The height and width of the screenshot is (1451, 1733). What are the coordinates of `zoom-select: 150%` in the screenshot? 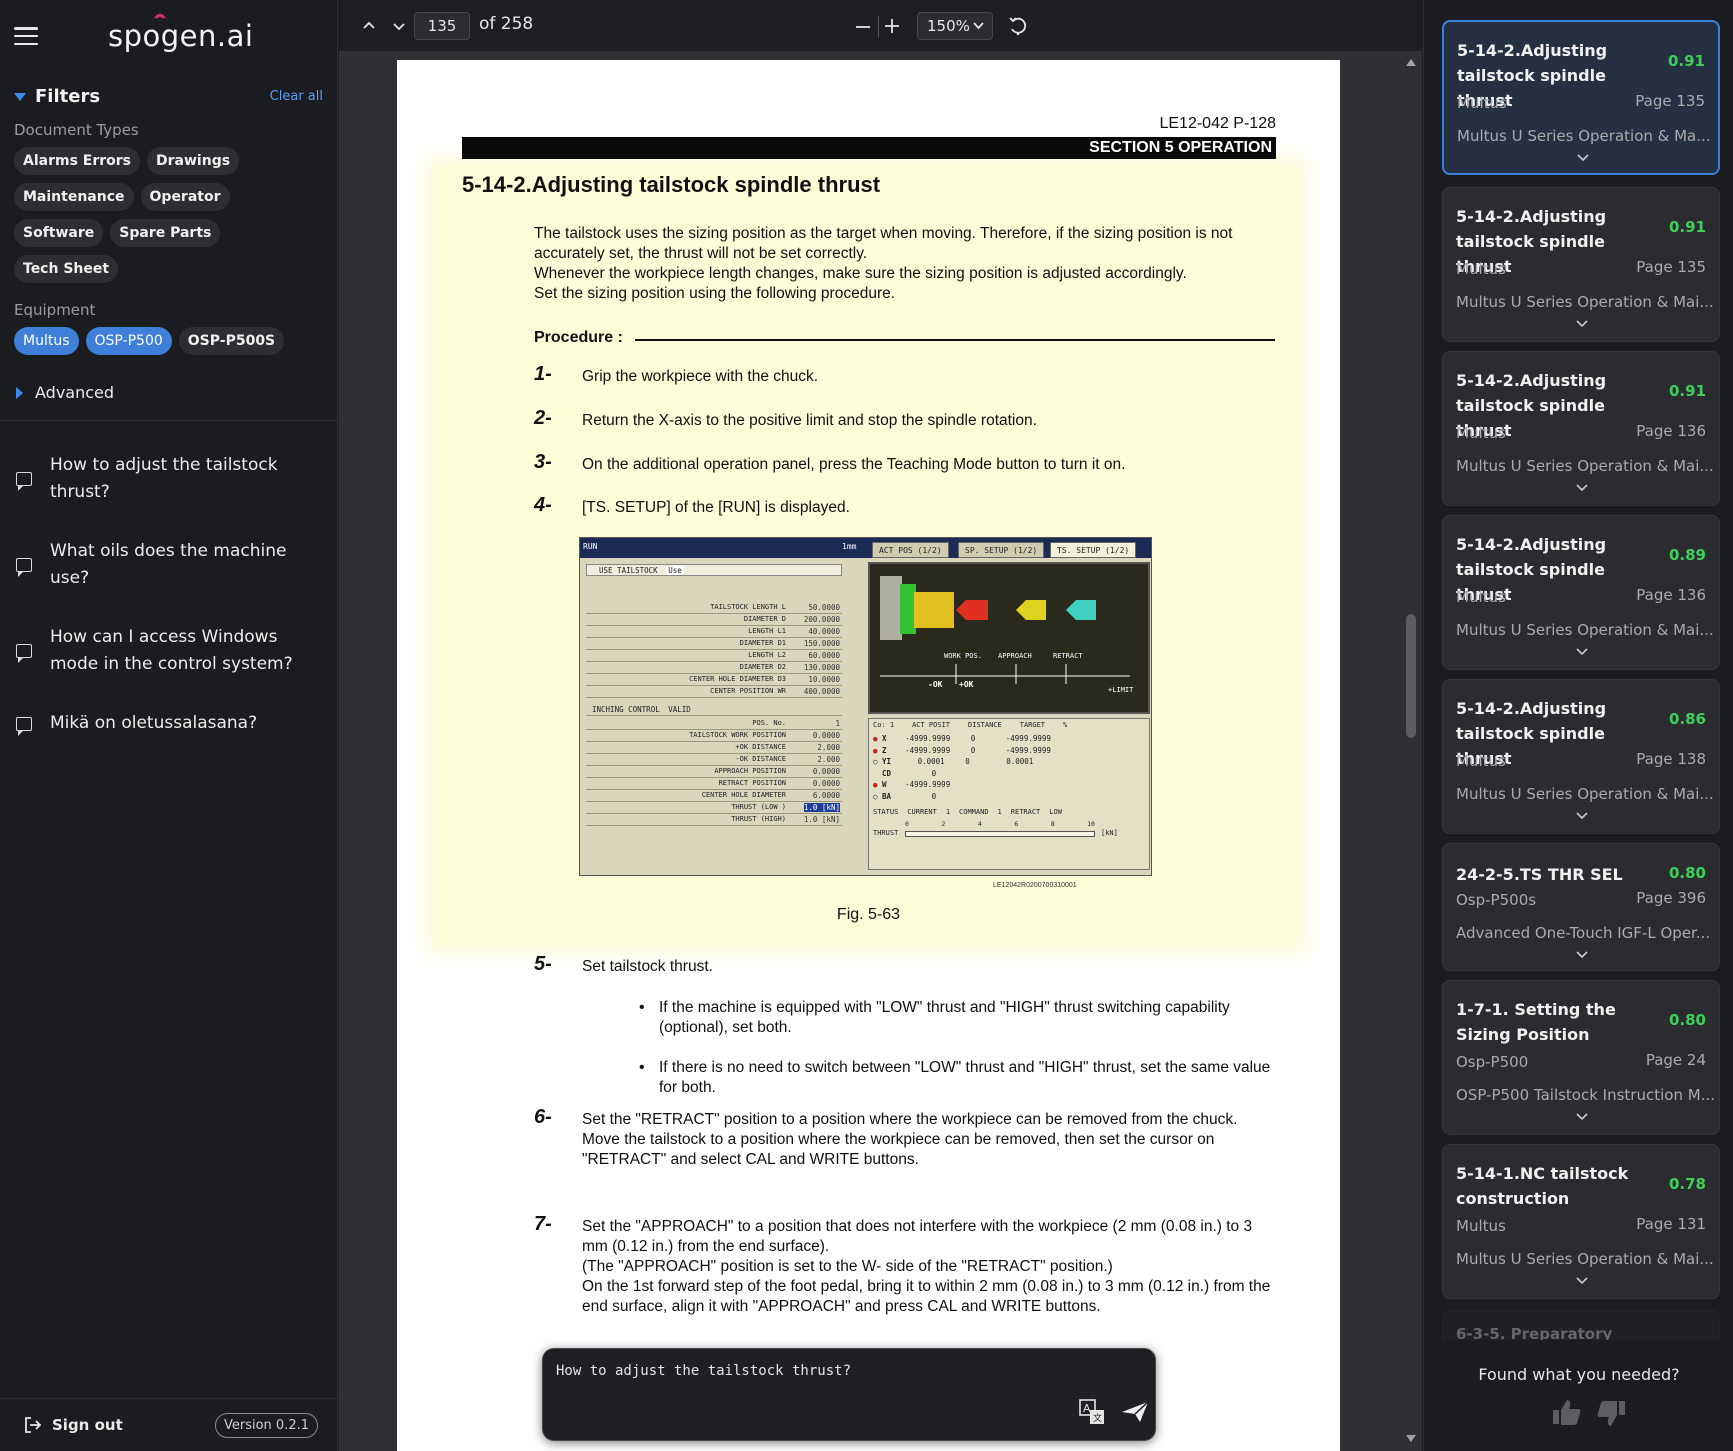 It's located at (955, 26).